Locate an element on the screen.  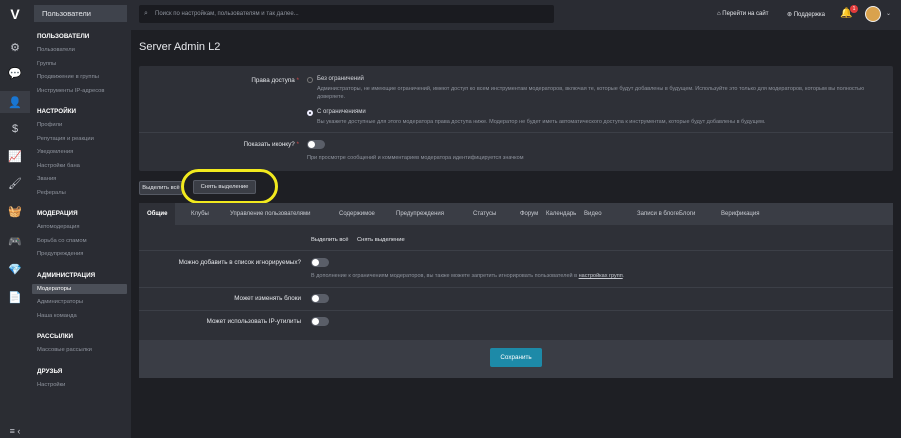
ip-utils-toggle is located at coordinates (320, 321).